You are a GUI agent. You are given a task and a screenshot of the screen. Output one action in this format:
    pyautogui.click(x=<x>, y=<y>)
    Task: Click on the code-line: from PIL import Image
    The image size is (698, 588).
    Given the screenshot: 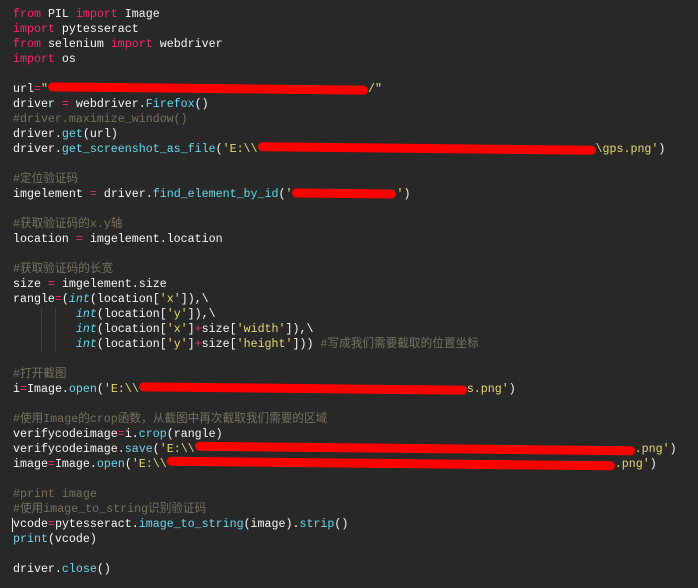 What is the action you would take?
    pyautogui.click(x=345, y=14)
    